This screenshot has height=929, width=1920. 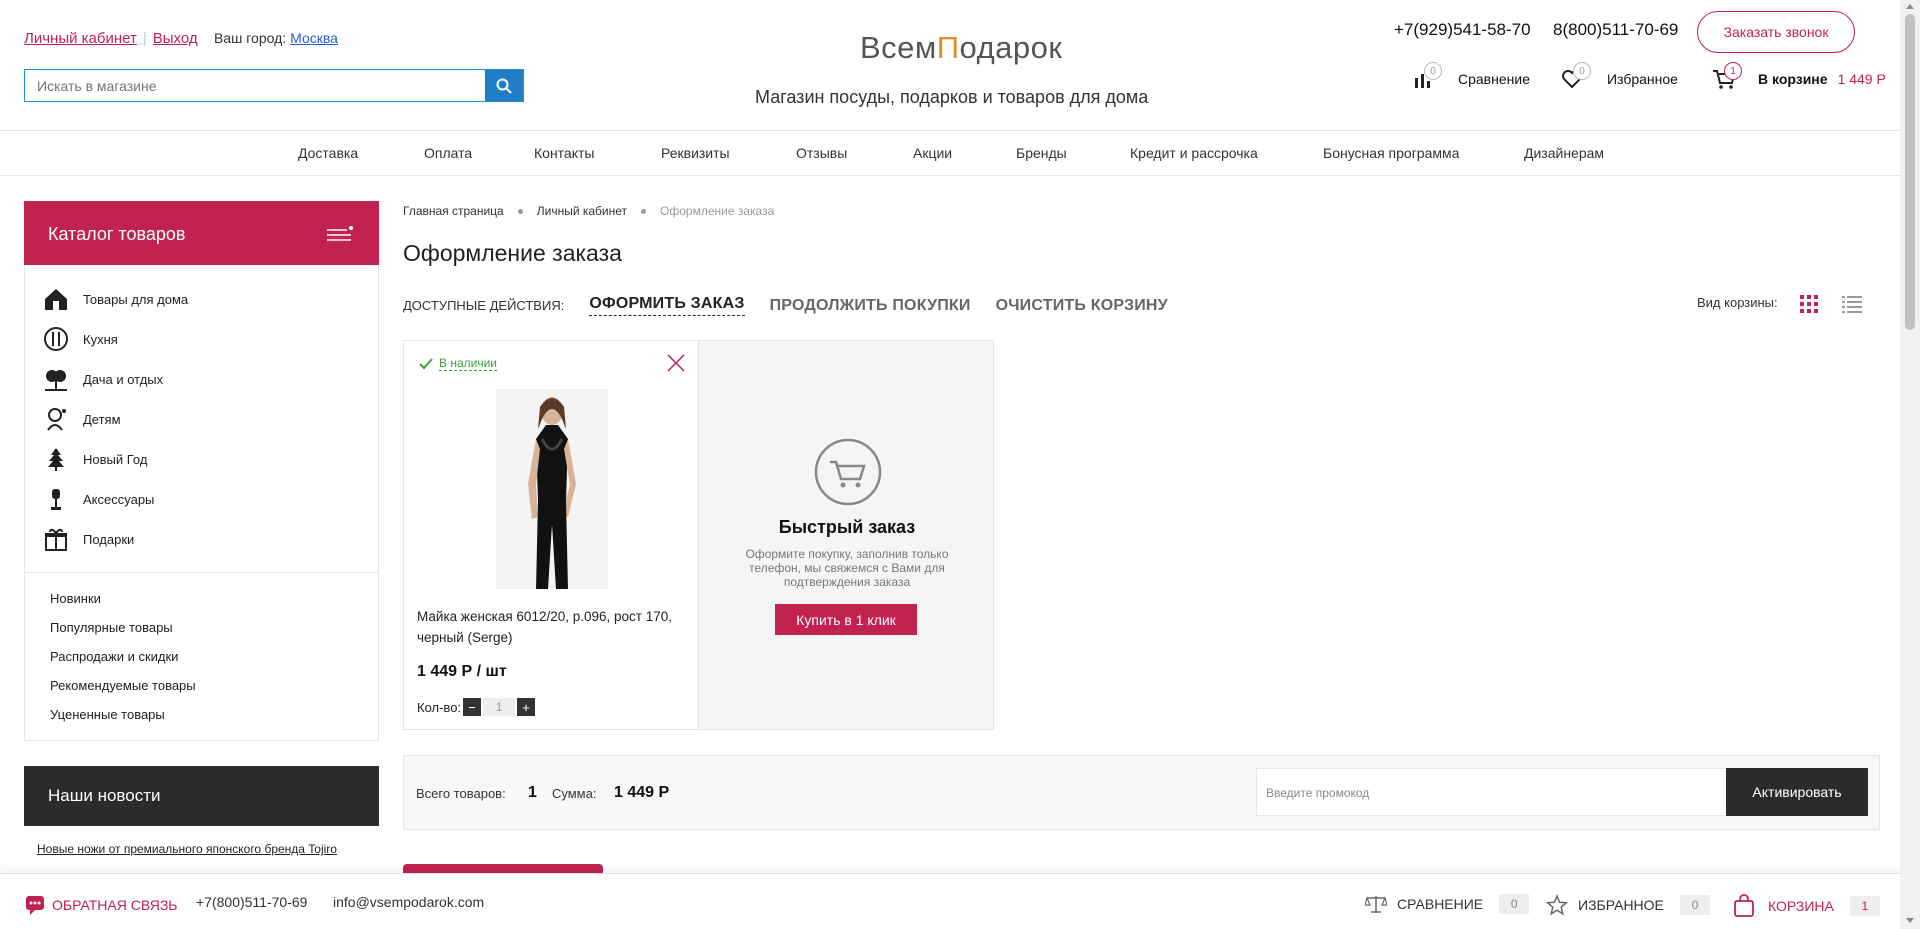 I want to click on account-links: Личный кабинет | Выход, so click(x=111, y=38).